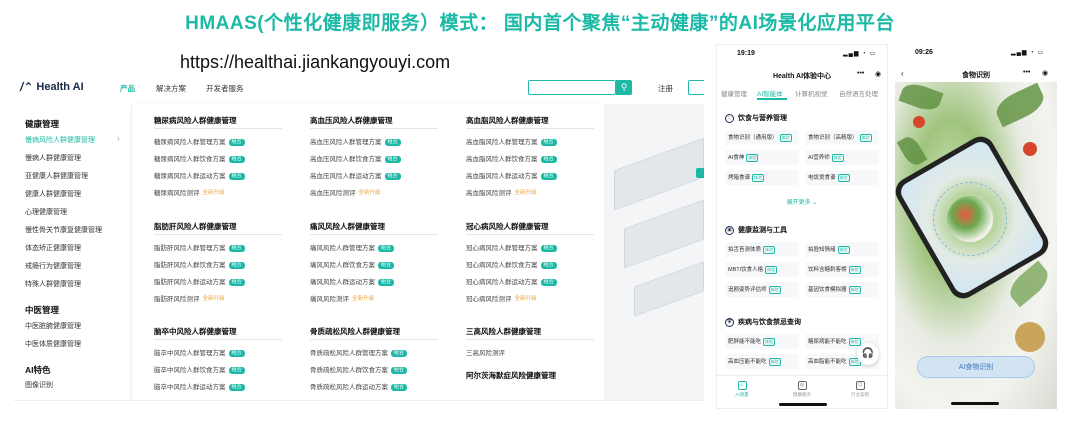  What do you see at coordinates (225, 88) in the screenshot?
I see `nav-developer: 开发者服务` at bounding box center [225, 88].